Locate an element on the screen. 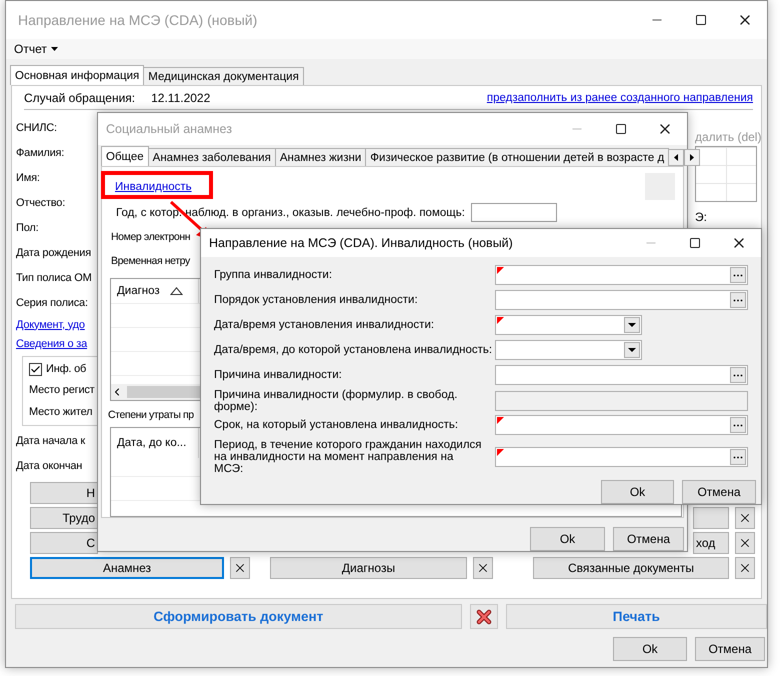 The width and height of the screenshot is (780, 676). field-label: СНИЛС: is located at coordinates (36, 128).